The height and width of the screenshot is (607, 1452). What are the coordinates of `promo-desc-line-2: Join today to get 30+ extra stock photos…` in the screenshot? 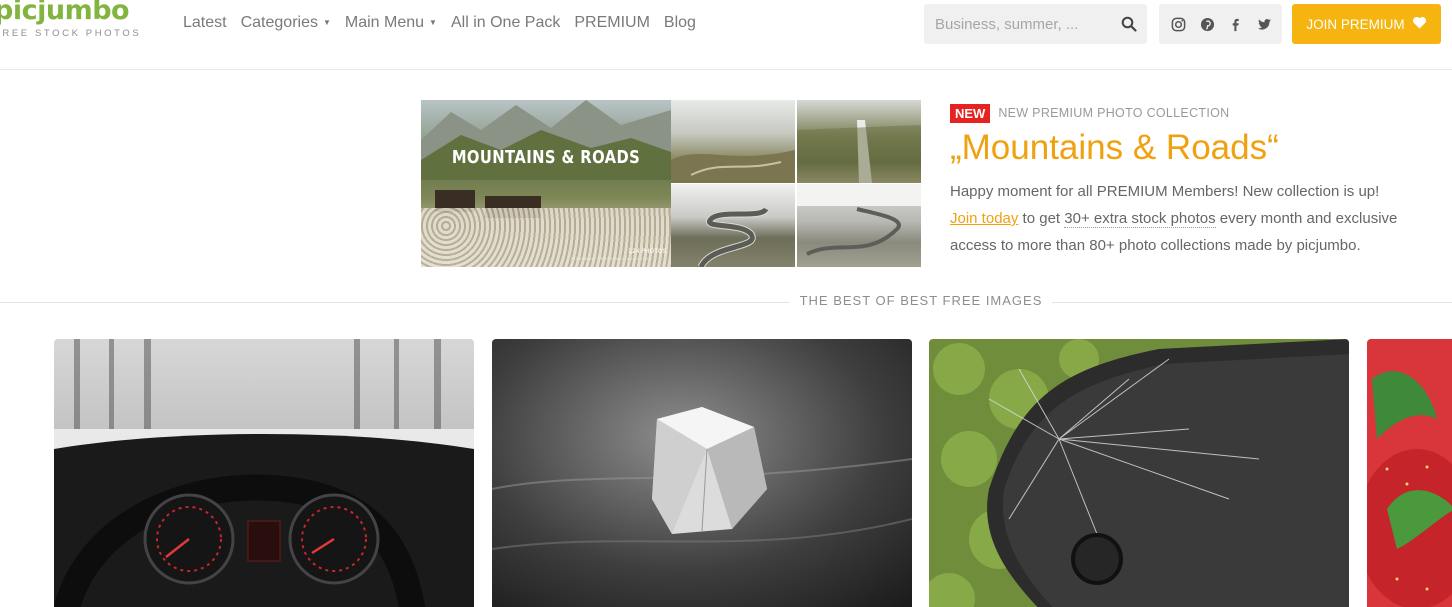 It's located at (1185, 218).